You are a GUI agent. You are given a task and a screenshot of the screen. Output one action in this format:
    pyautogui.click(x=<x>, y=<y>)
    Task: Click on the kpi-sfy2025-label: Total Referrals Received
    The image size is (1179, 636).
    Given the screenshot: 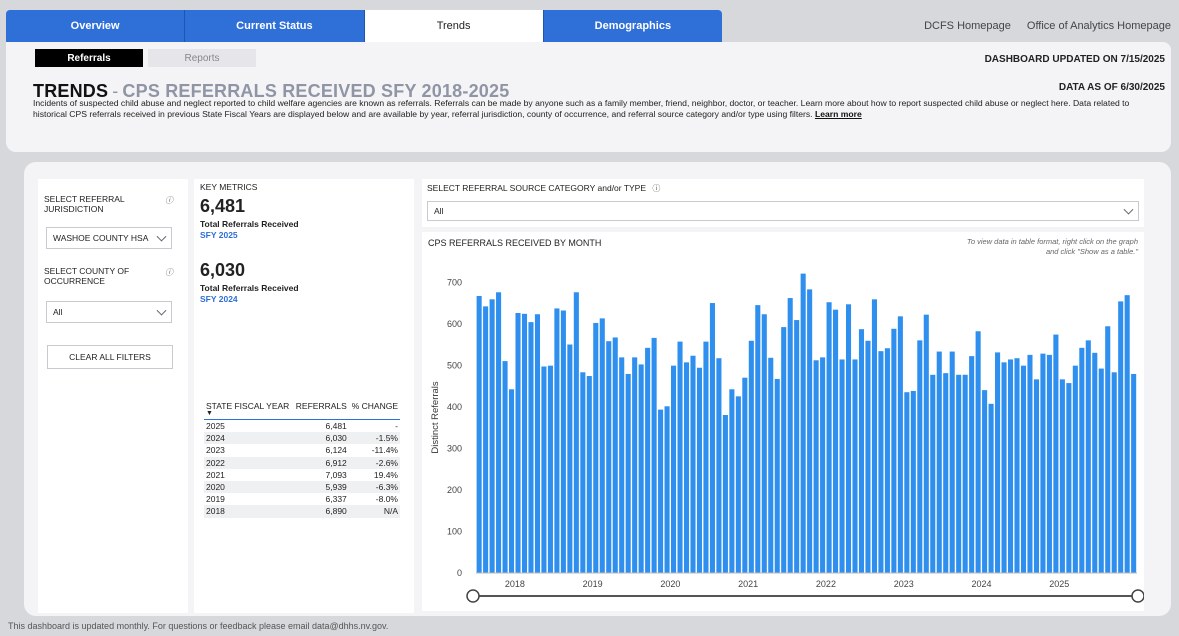 What is the action you would take?
    pyautogui.click(x=249, y=224)
    